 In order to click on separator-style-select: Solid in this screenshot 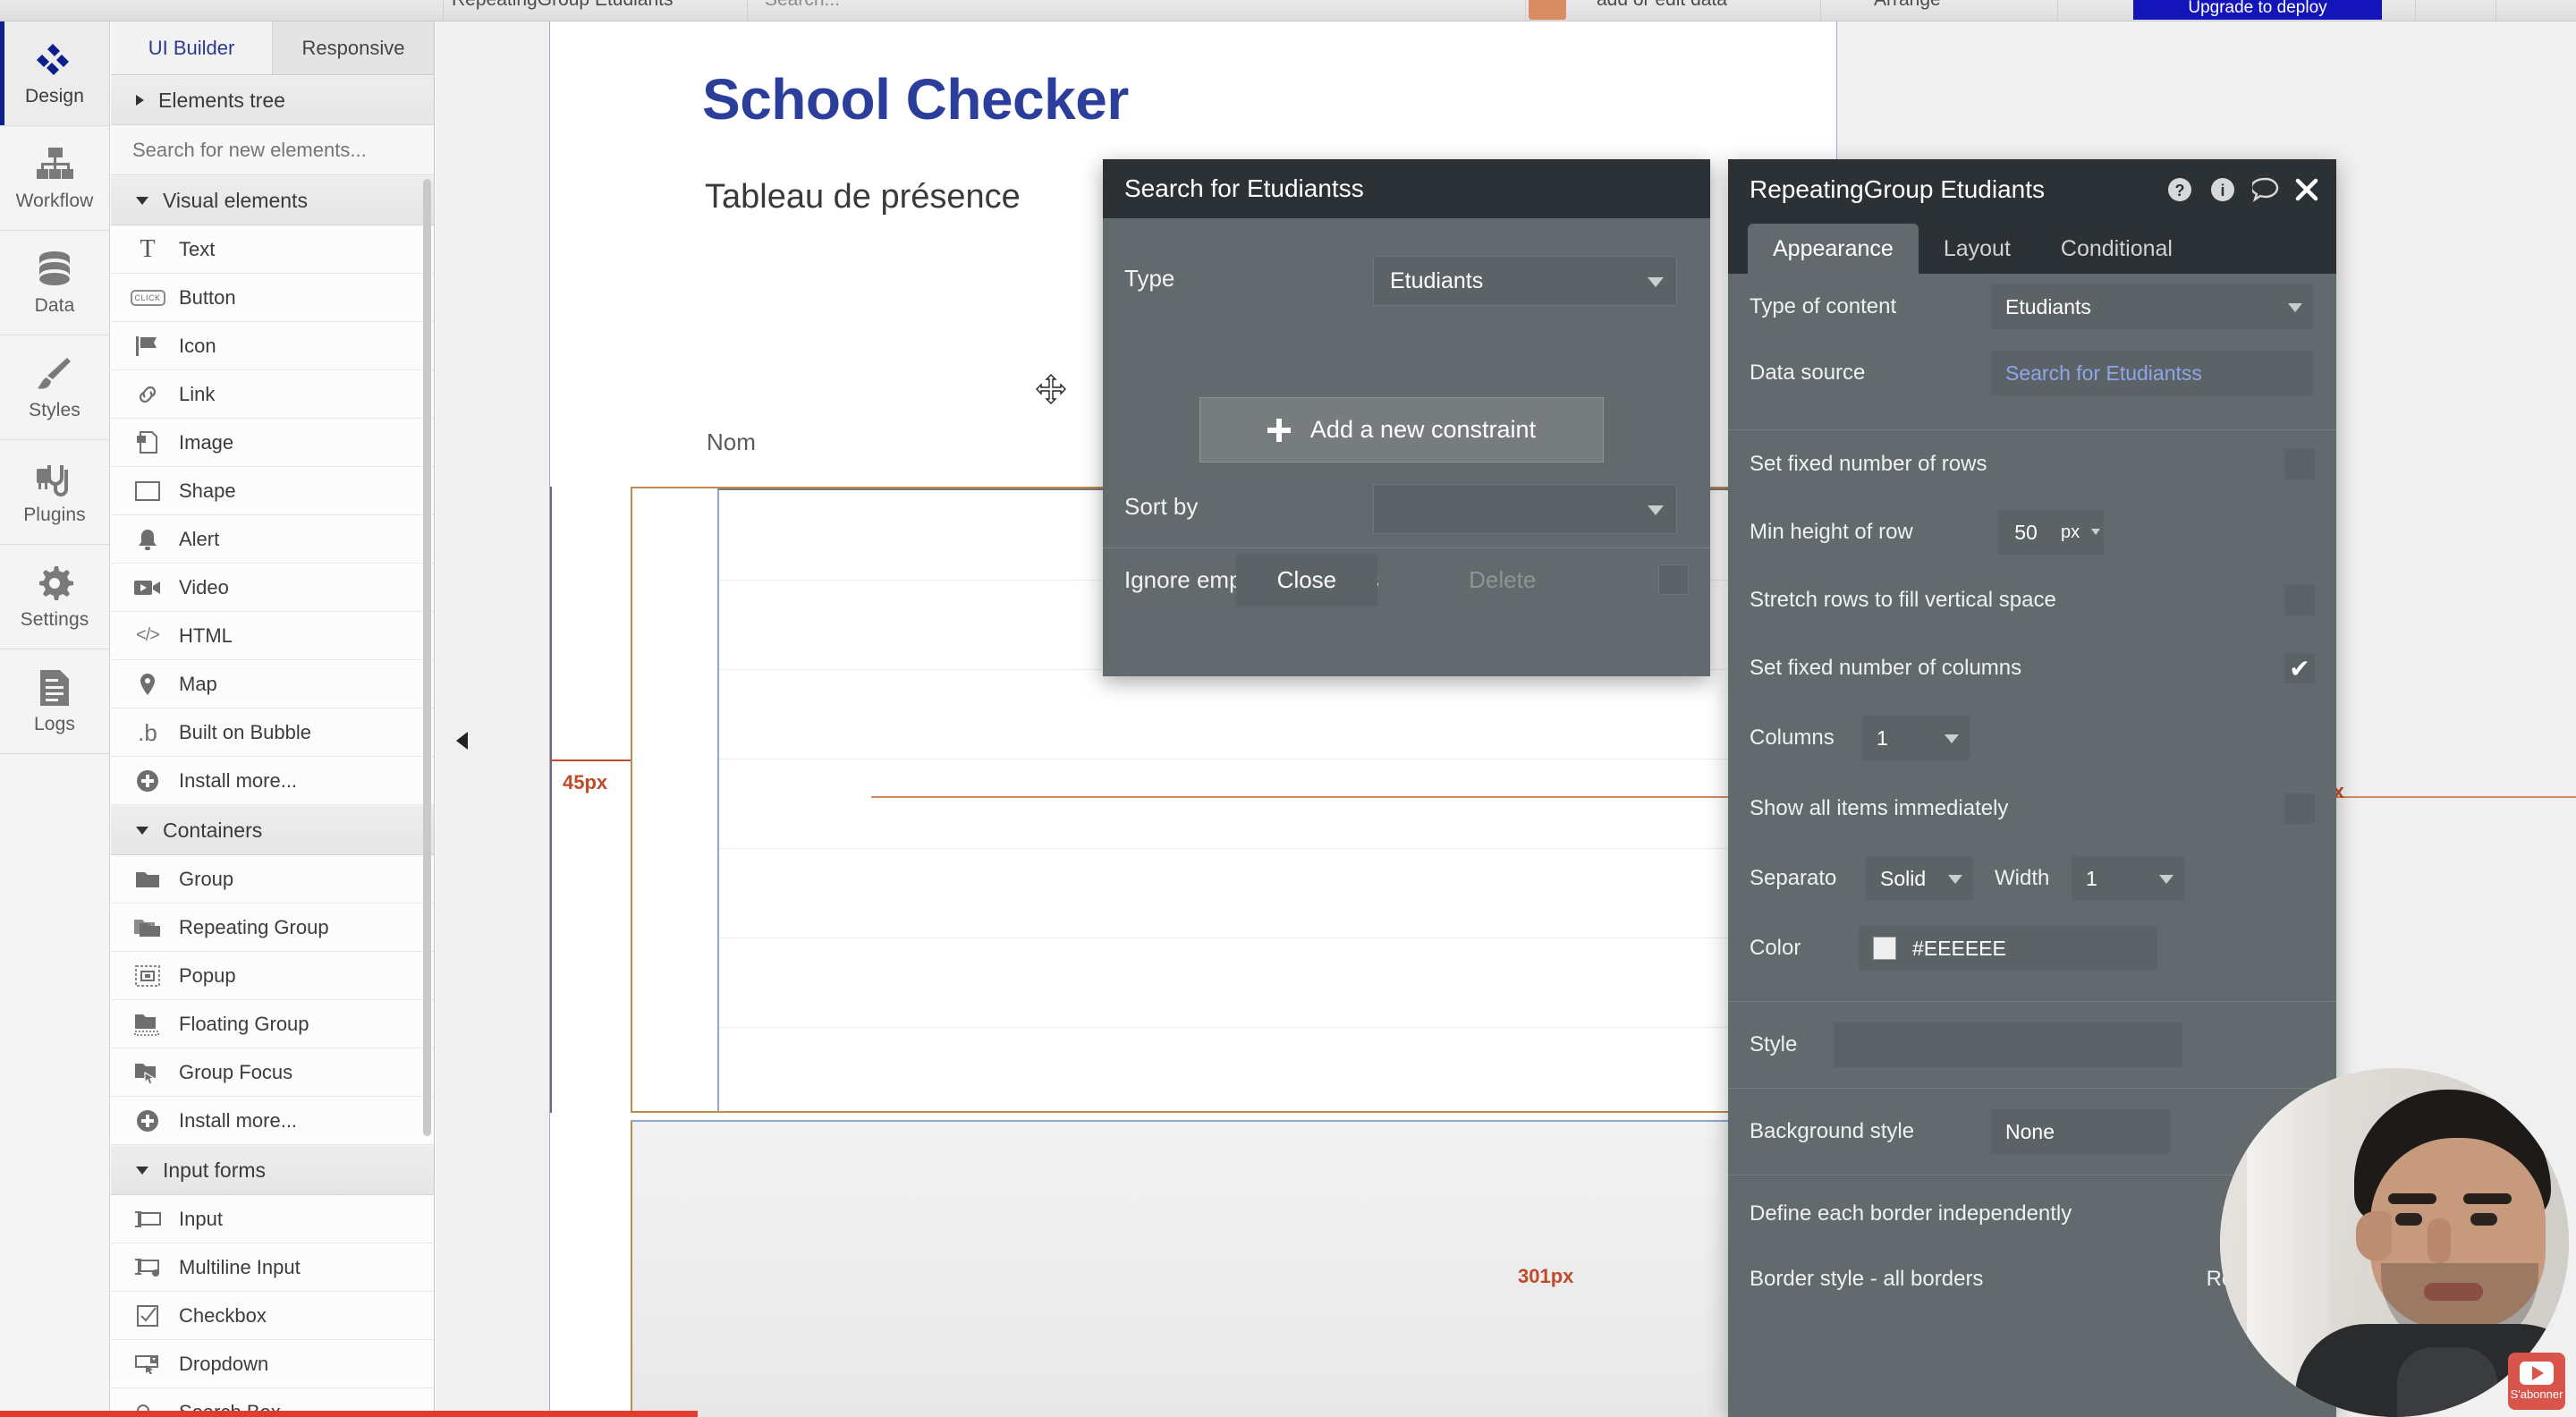, I will do `click(1919, 878)`.